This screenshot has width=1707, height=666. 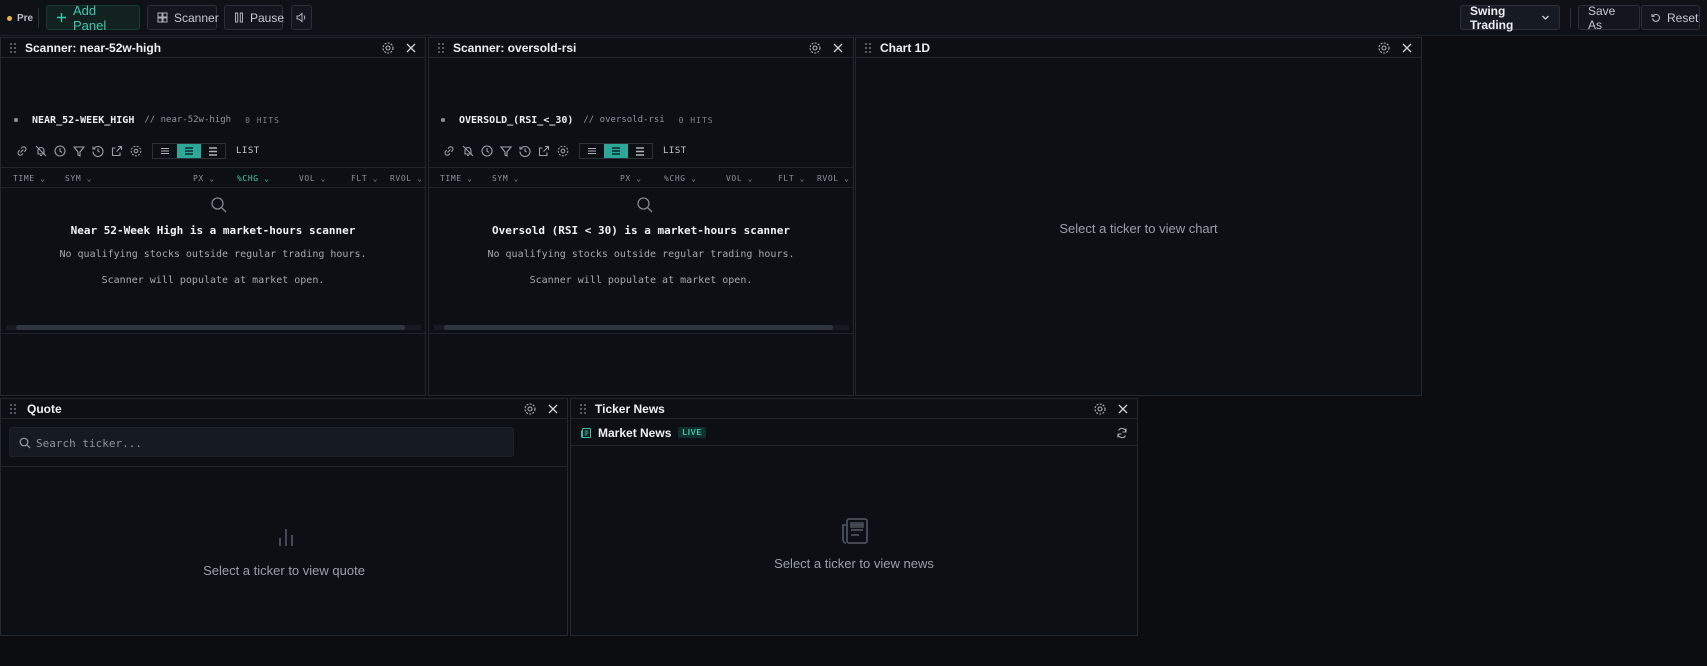 What do you see at coordinates (284, 409) in the screenshot?
I see `panel-header: Quote` at bounding box center [284, 409].